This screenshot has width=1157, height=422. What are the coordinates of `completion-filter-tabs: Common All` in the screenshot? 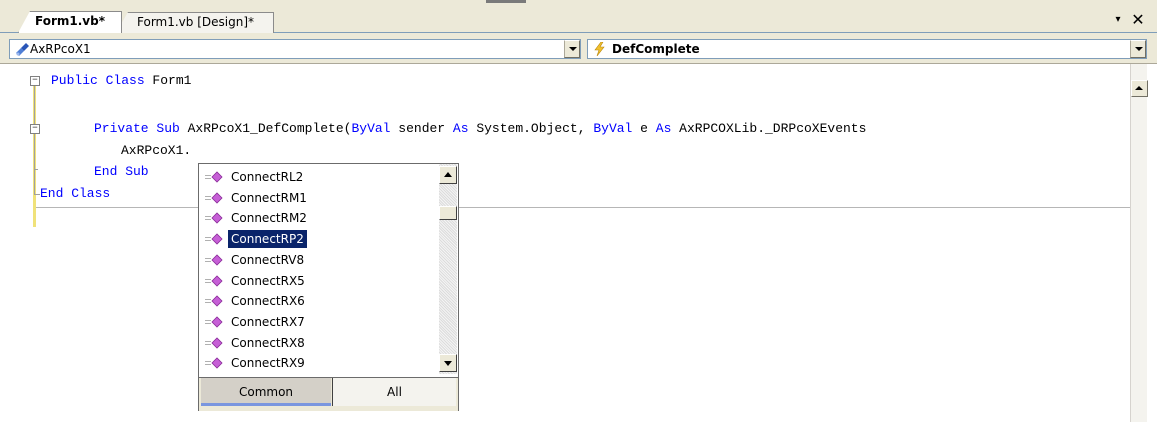 It's located at (328, 394).